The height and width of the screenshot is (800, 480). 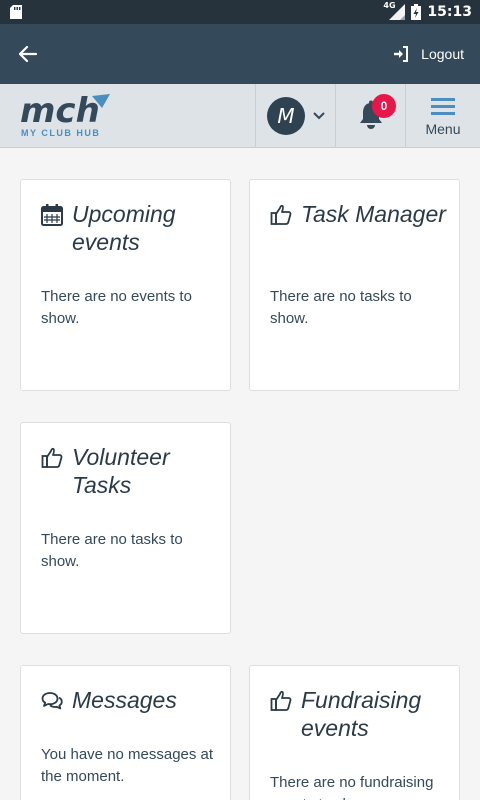 What do you see at coordinates (319, 116) in the screenshot?
I see `chevron-down-icon` at bounding box center [319, 116].